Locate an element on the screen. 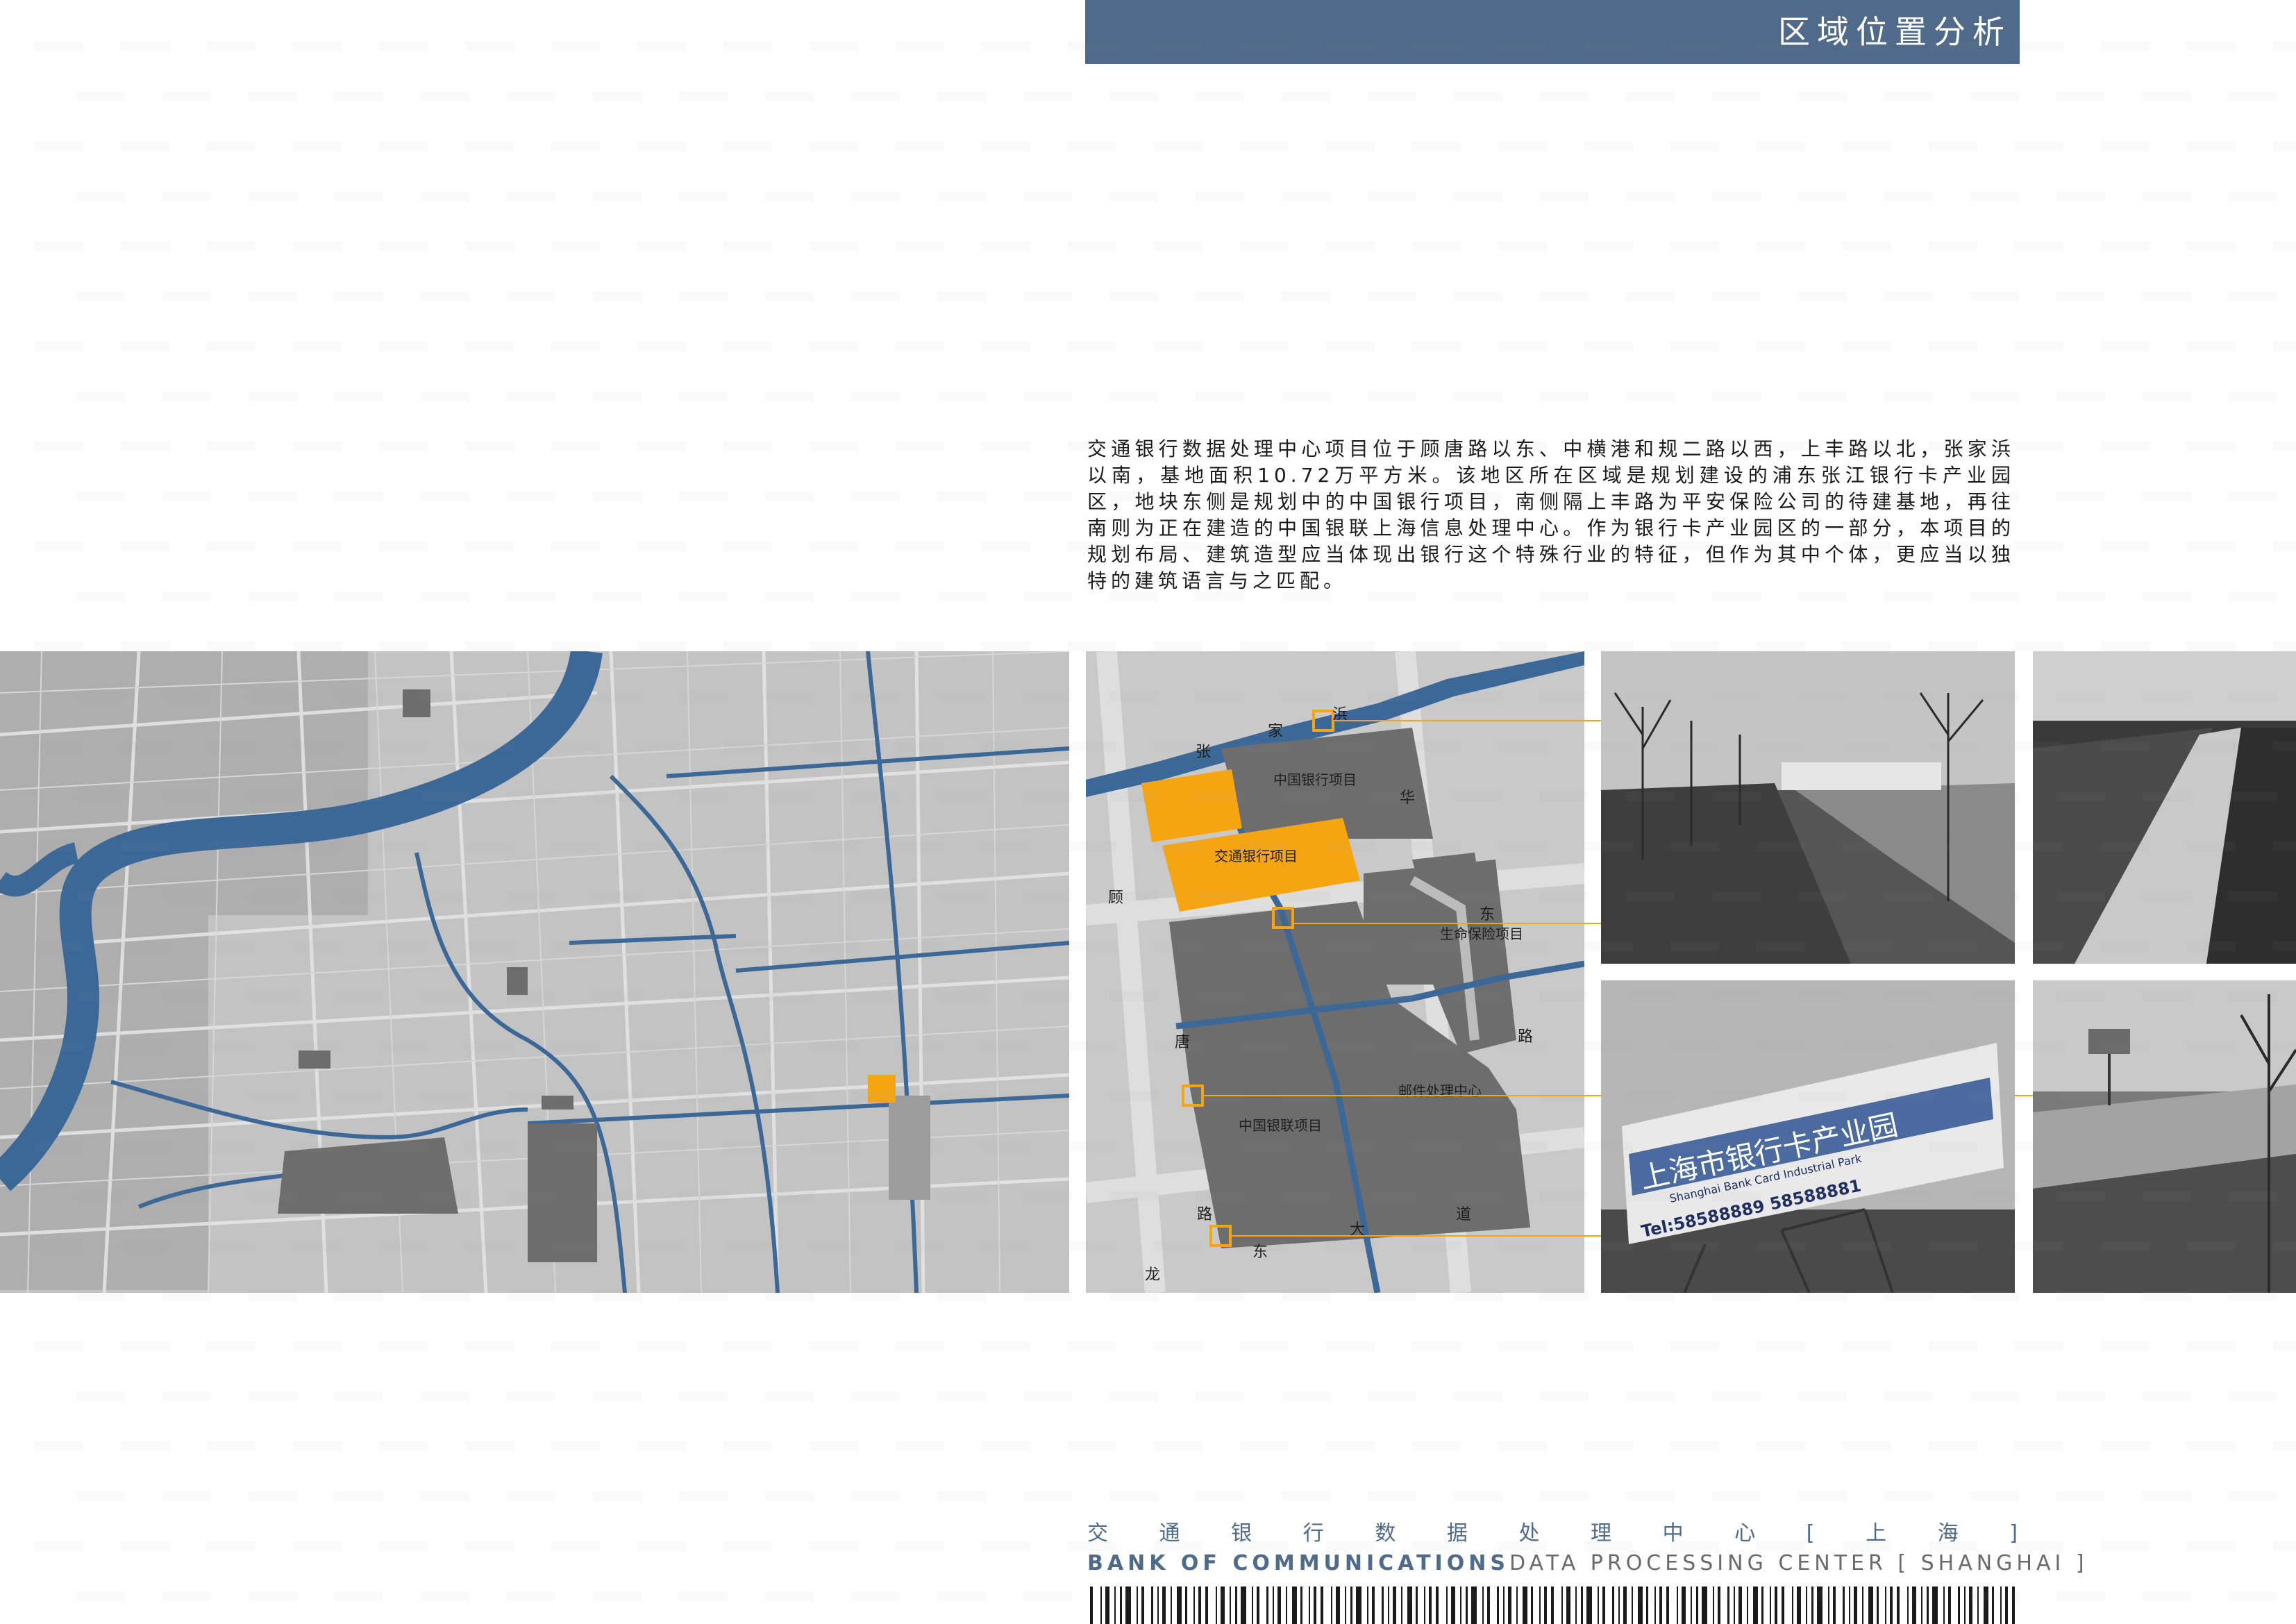 The height and width of the screenshot is (1624, 2296). footer-cn-char: [ is located at coordinates (1810, 1534).